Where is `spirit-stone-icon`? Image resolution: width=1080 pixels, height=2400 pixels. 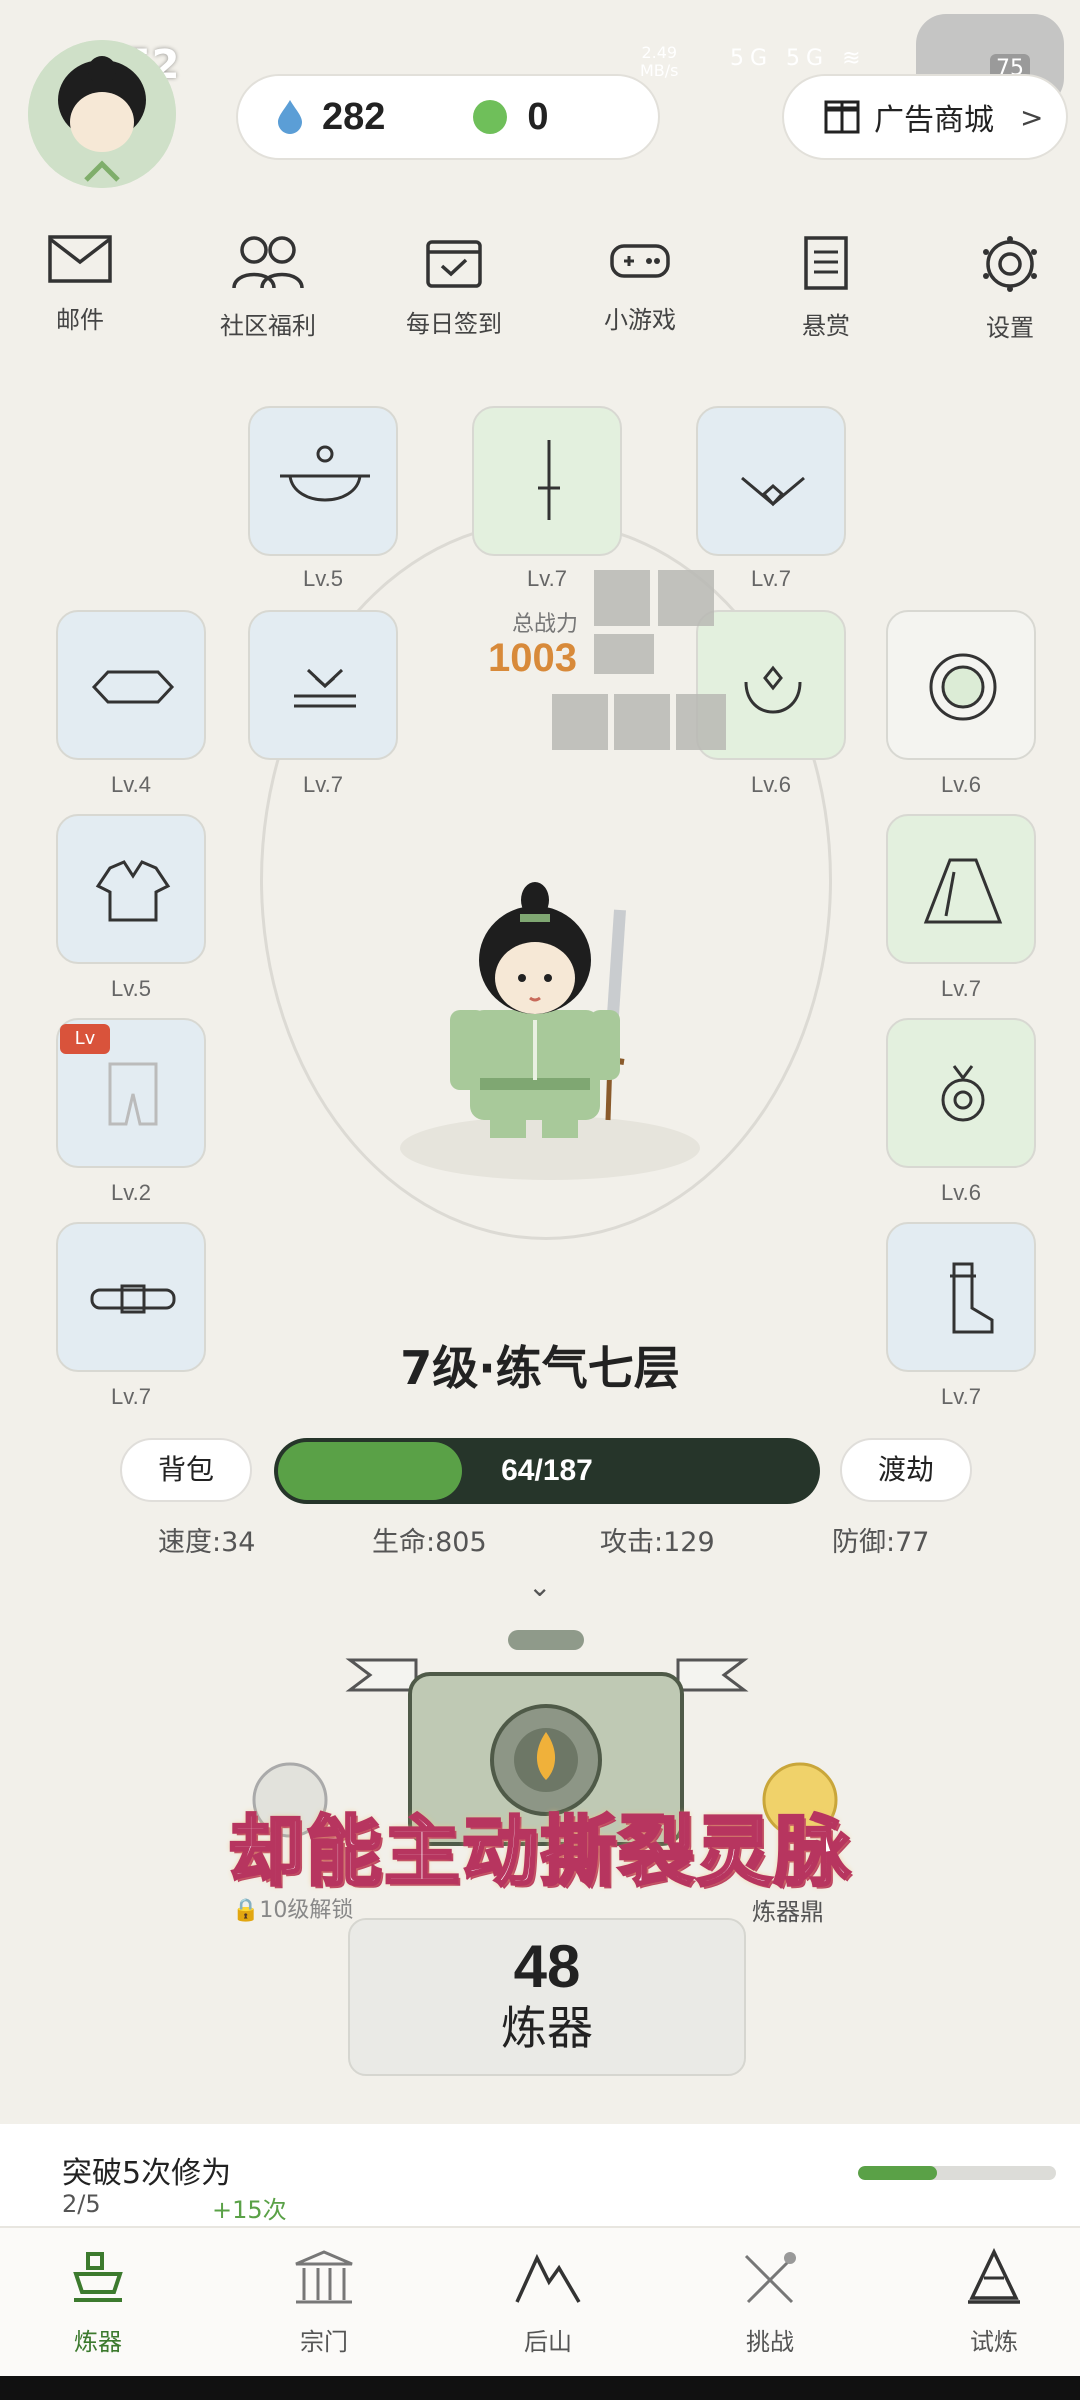
spirit-stone-icon is located at coordinates (290, 117).